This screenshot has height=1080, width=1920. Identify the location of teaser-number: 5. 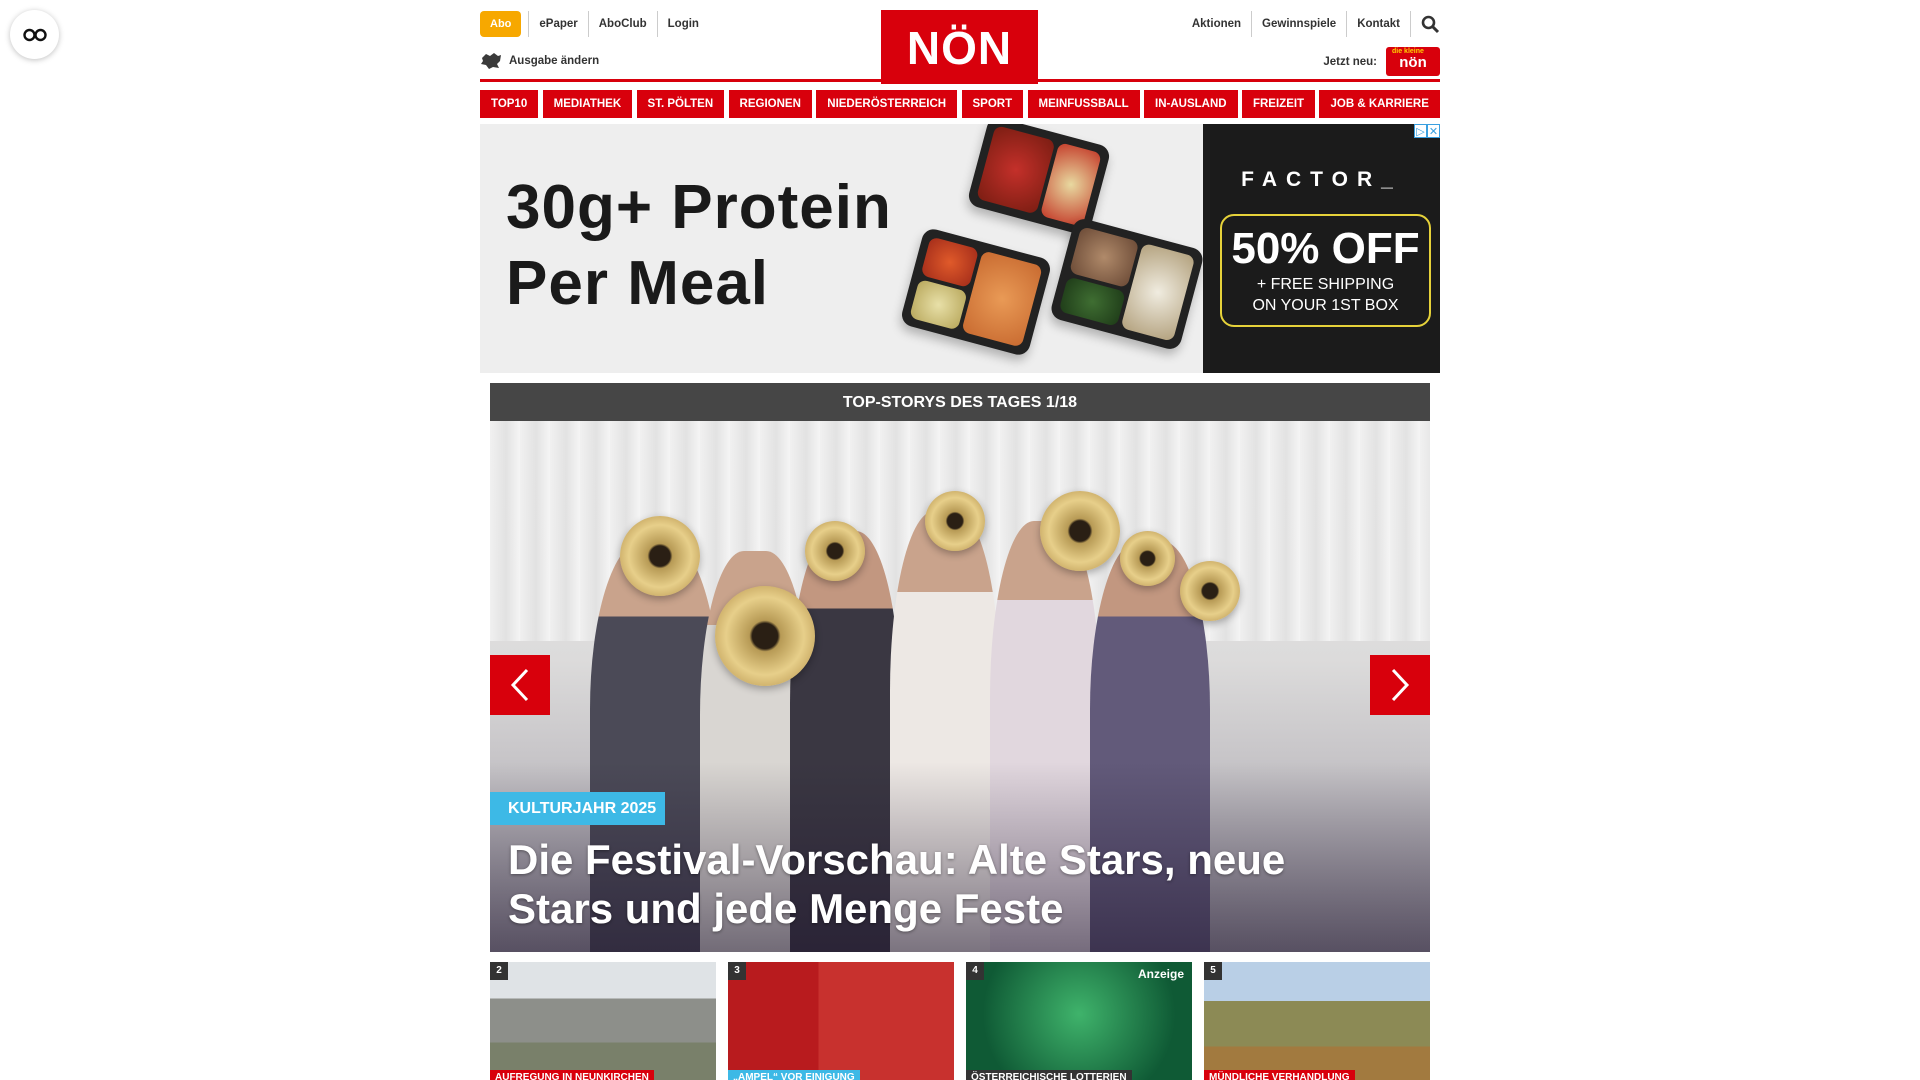
(1213, 971).